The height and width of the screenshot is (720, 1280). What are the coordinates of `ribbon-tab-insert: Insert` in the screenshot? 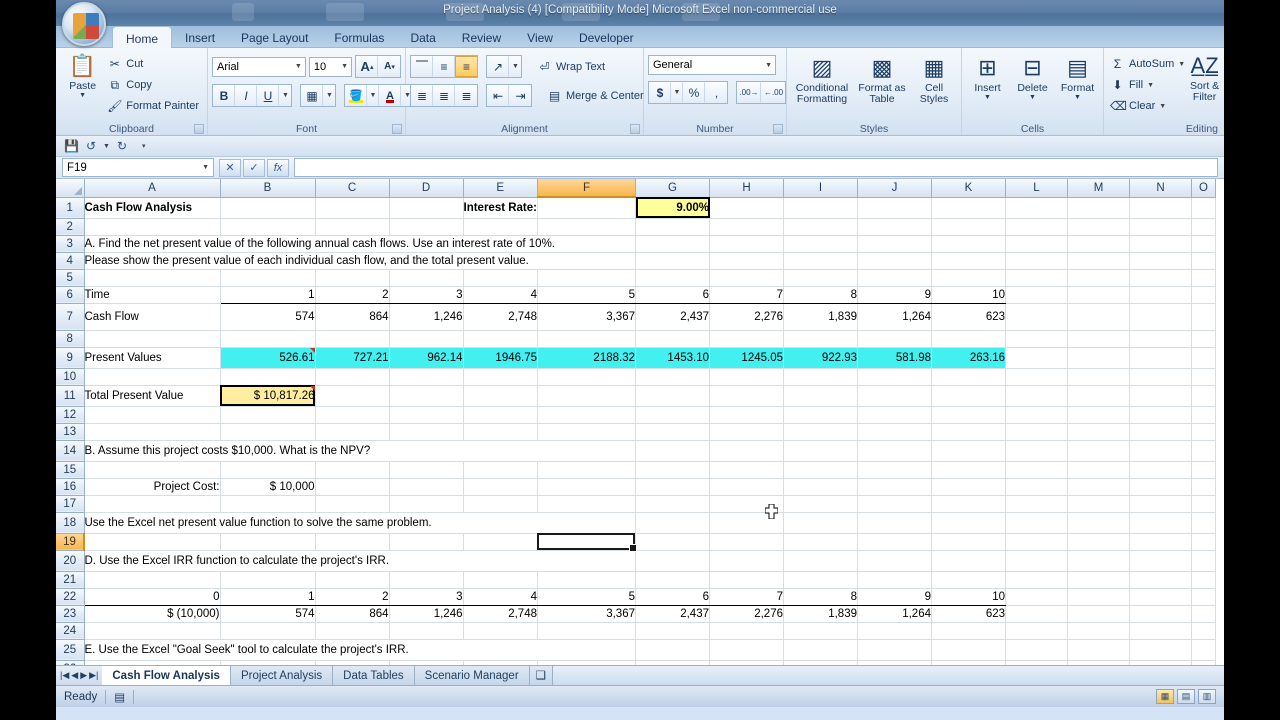 It's located at (200, 37).